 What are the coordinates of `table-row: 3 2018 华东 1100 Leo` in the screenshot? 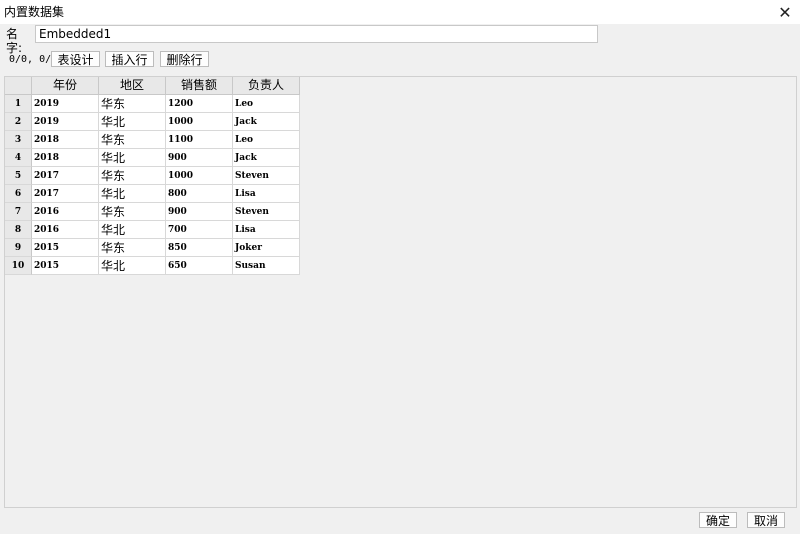 It's located at (152, 140).